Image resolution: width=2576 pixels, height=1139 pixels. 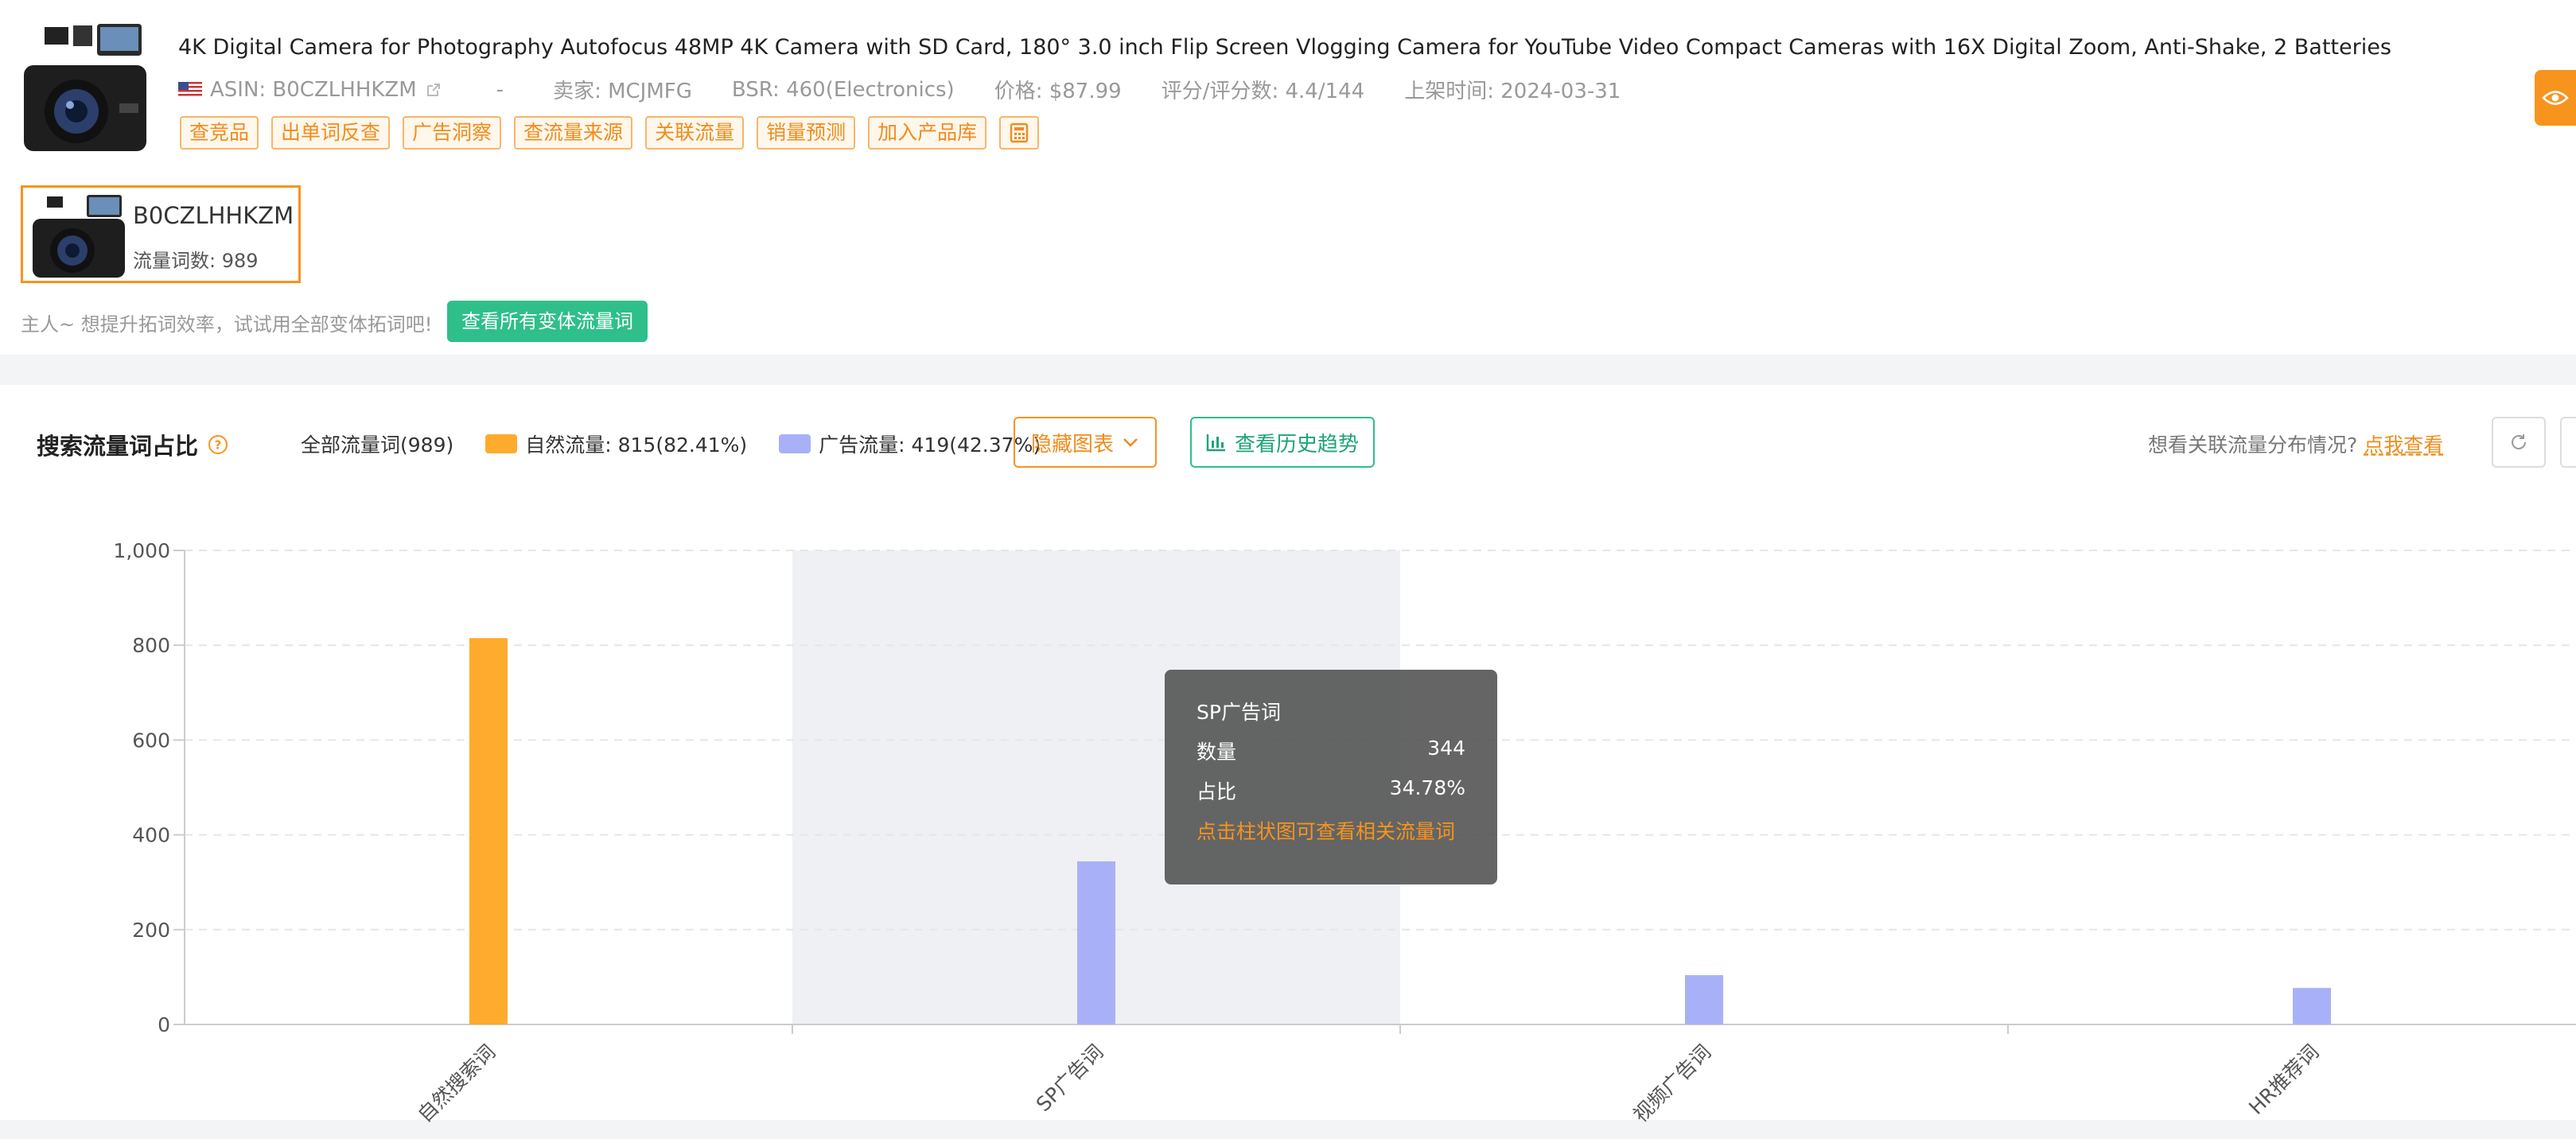 I want to click on y-tick-label: 200, so click(x=151, y=930).